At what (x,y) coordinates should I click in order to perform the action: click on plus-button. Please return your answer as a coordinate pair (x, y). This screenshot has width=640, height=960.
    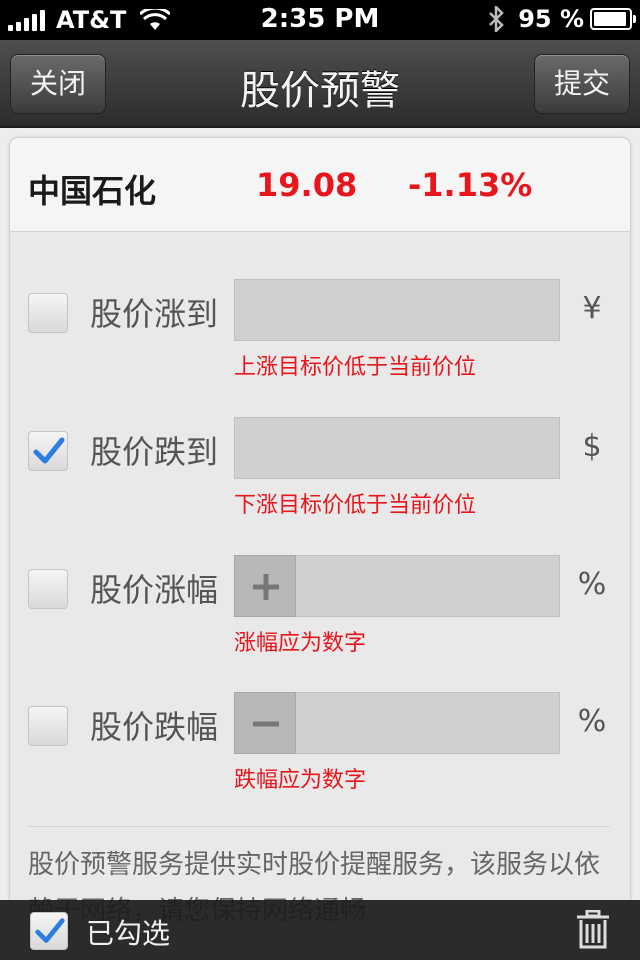
    Looking at the image, I should click on (265, 586).